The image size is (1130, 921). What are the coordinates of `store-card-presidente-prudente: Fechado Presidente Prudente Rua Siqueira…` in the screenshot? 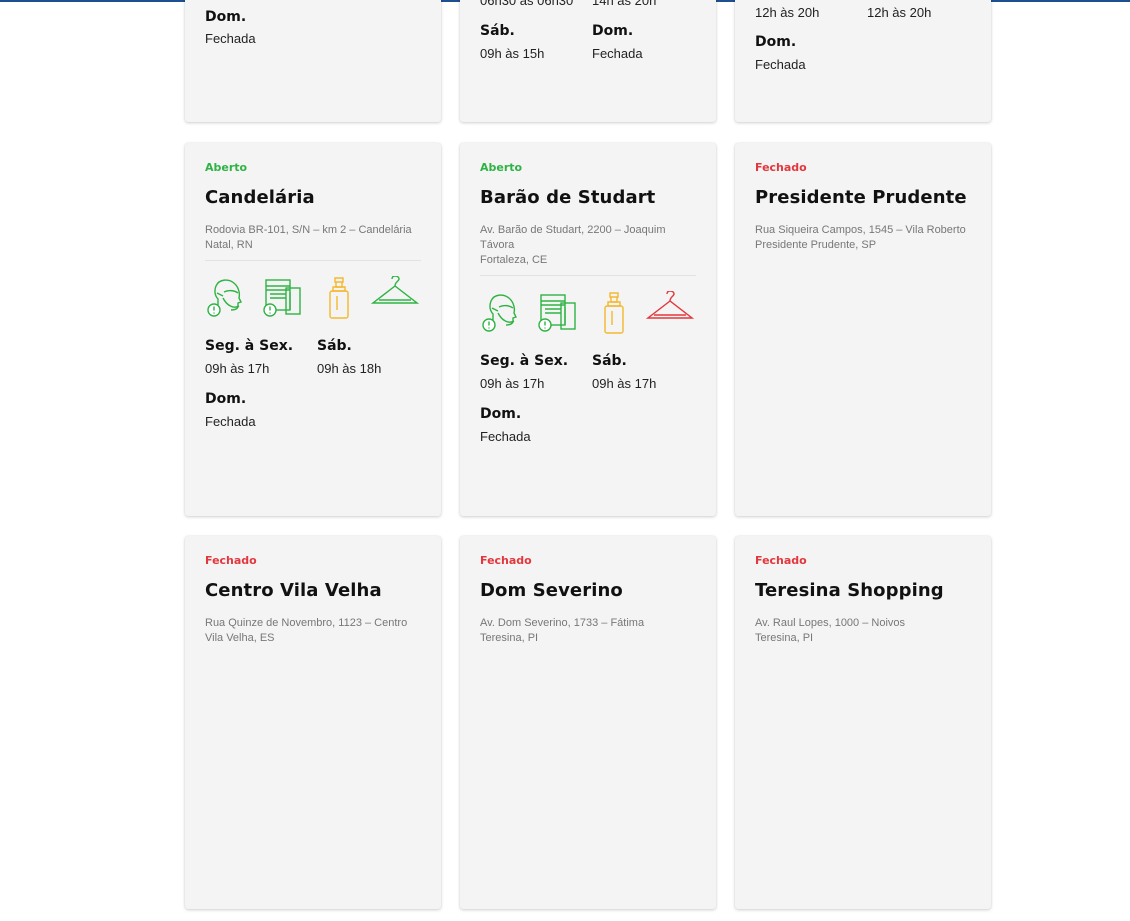 It's located at (863, 329).